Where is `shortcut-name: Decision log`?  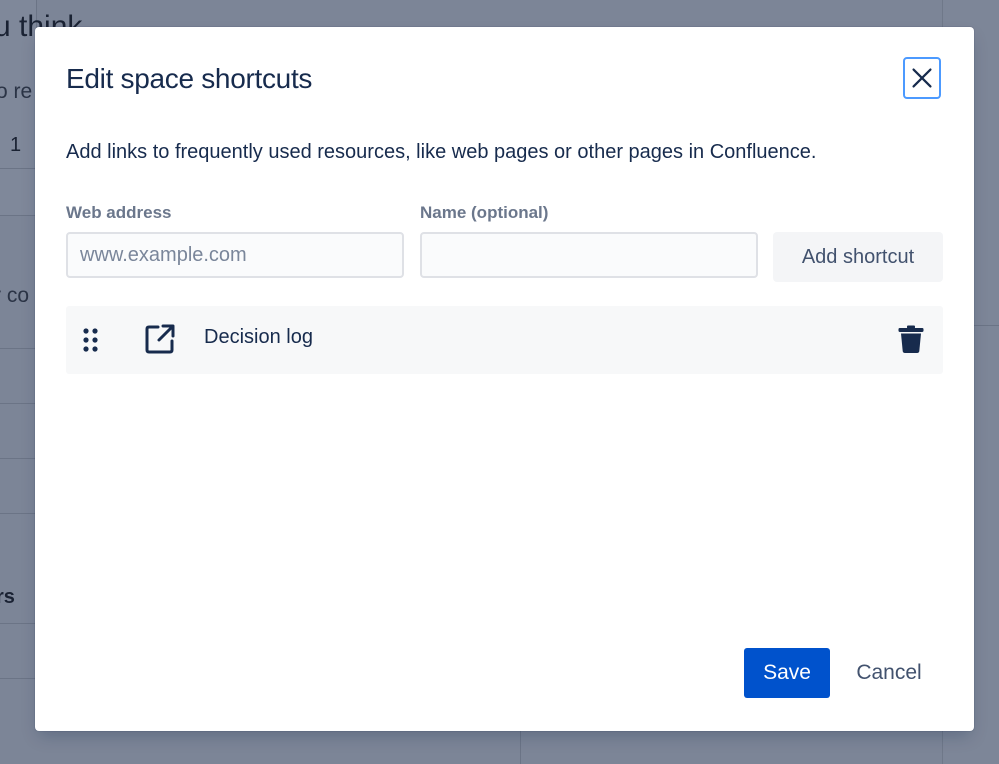 shortcut-name: Decision log is located at coordinates (258, 337).